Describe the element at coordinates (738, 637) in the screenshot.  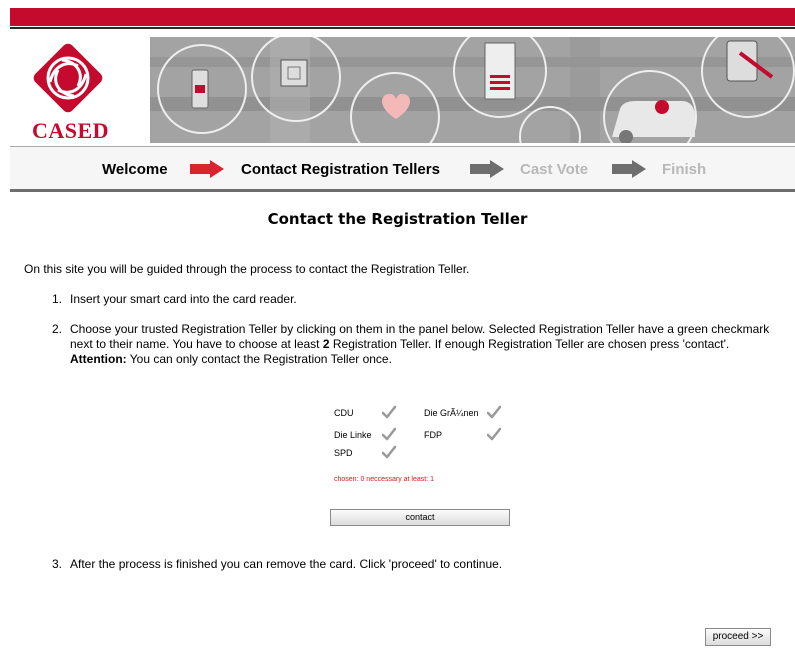
I see `proceed-button: proceed >>` at that location.